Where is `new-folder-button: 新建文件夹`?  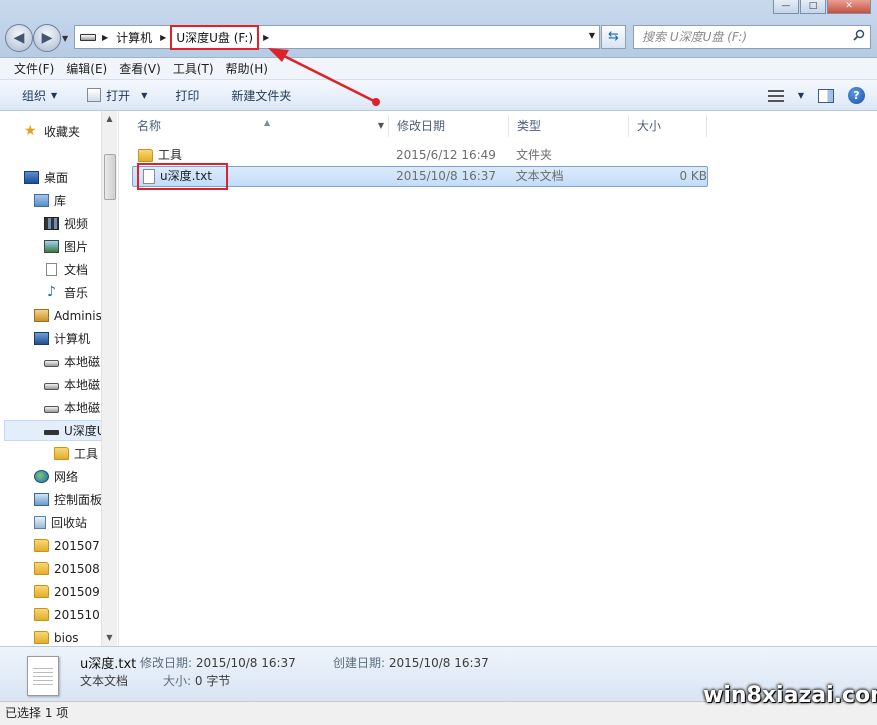 new-folder-button: 新建文件夹 is located at coordinates (261, 95).